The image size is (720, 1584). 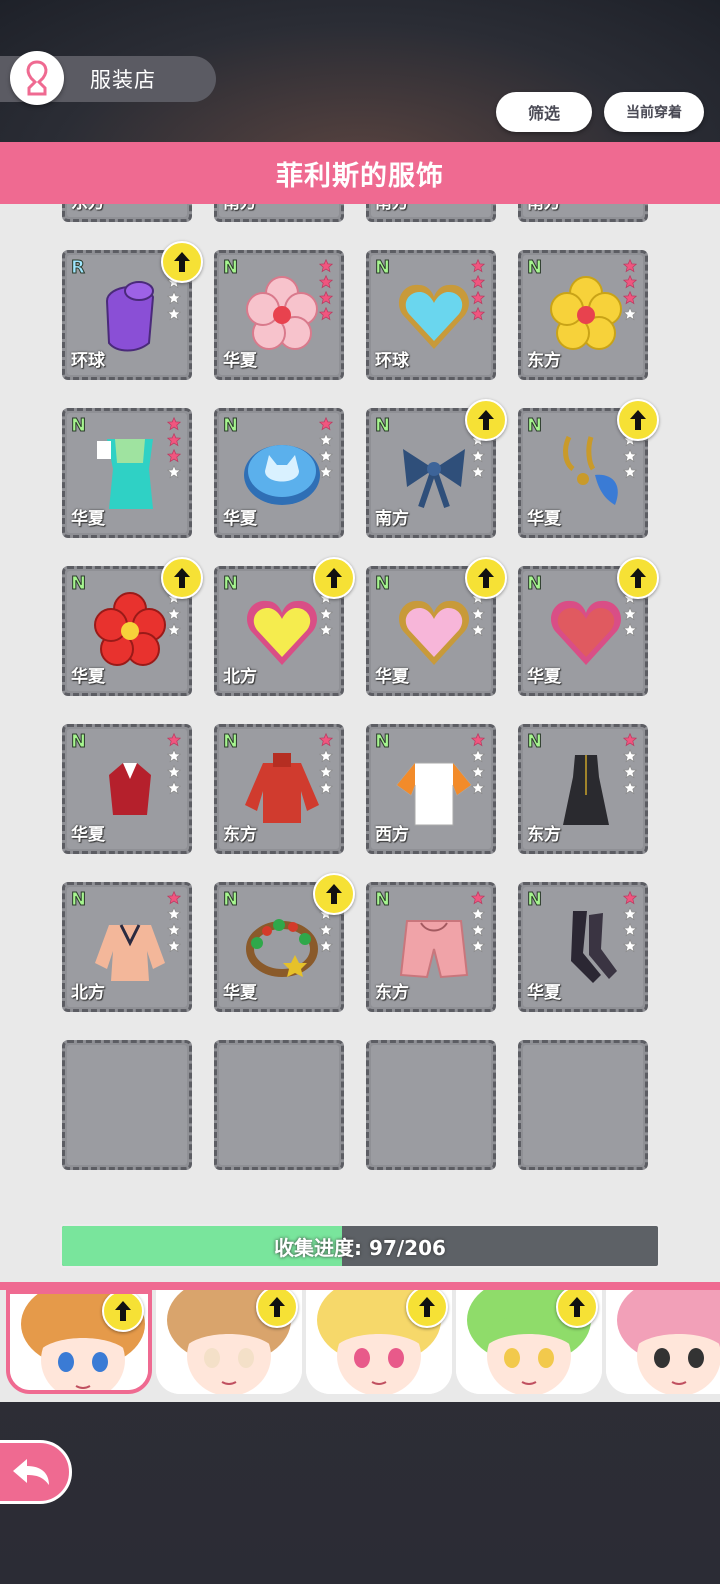 What do you see at coordinates (529, 1342) in the screenshot?
I see `character-green-hair-girl` at bounding box center [529, 1342].